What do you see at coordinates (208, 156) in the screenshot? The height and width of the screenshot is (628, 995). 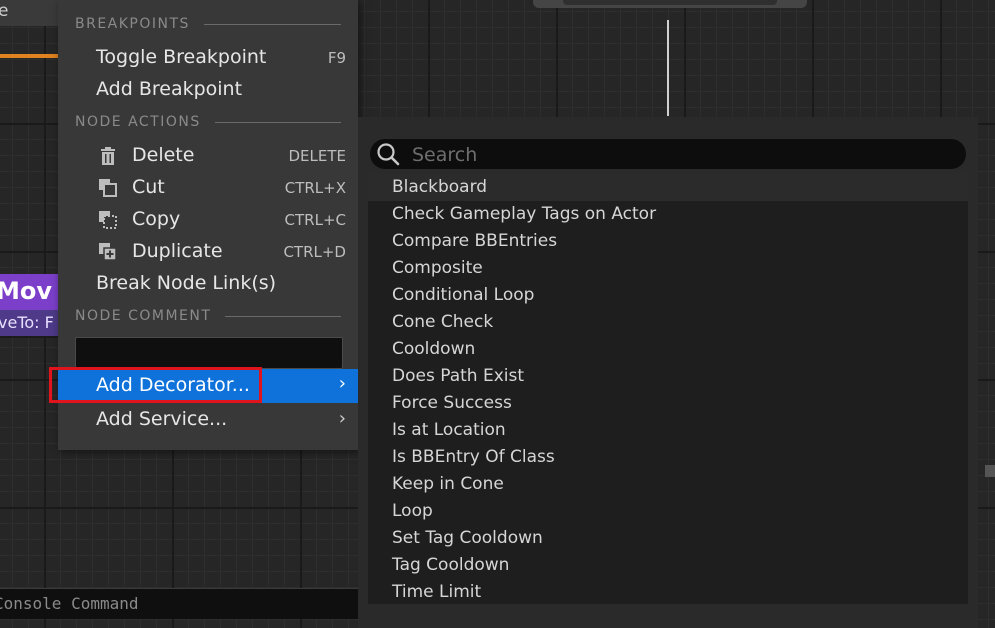 I see `delete-item: Delete DELETE` at bounding box center [208, 156].